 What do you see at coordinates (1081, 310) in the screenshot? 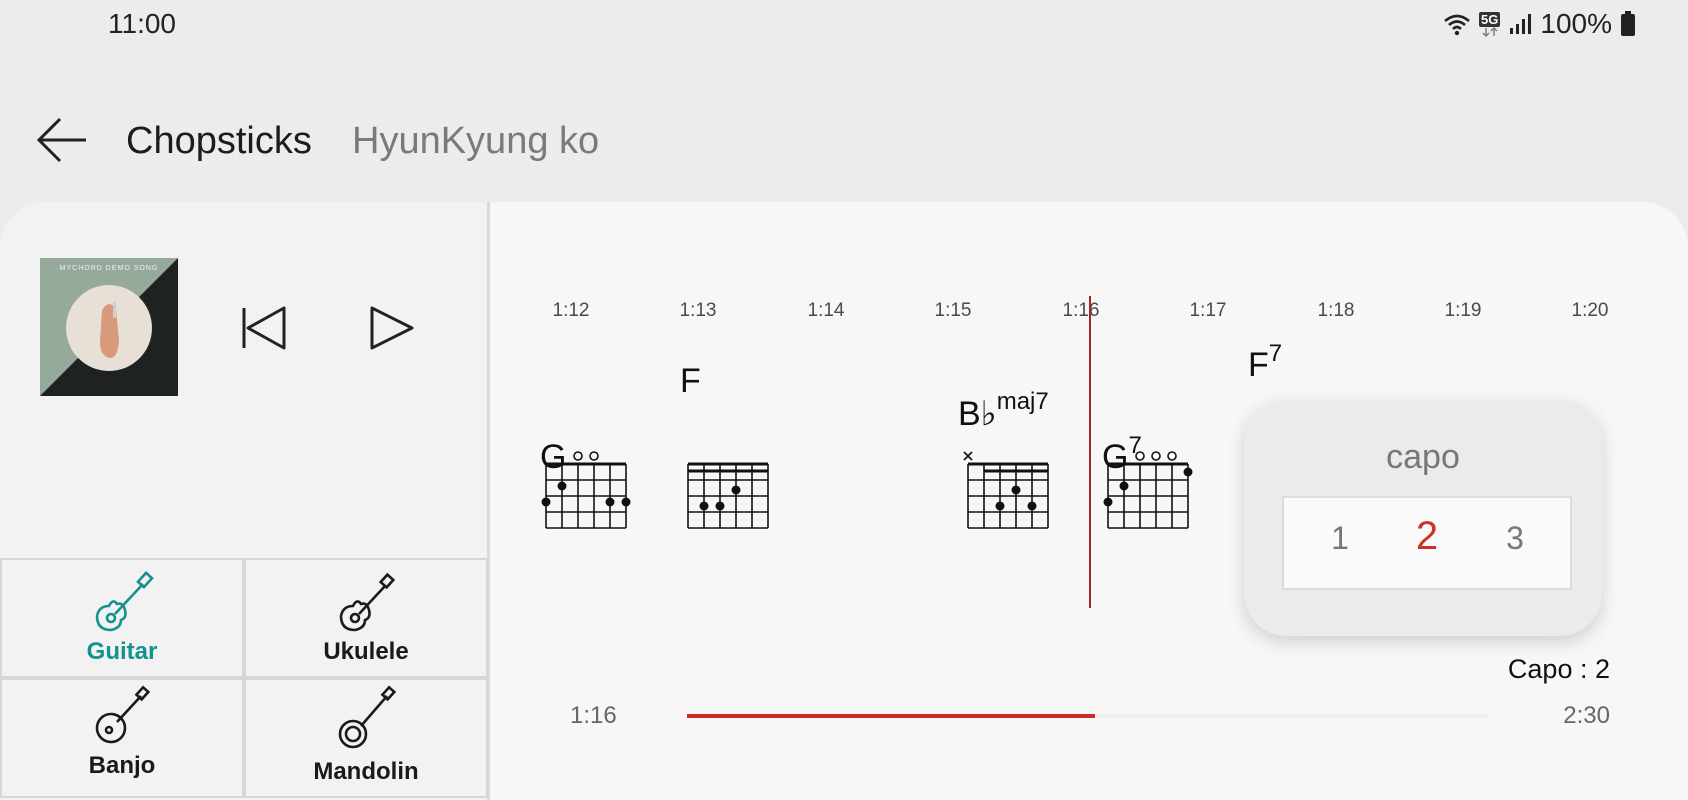
I see `time-tick: 1:16` at bounding box center [1081, 310].